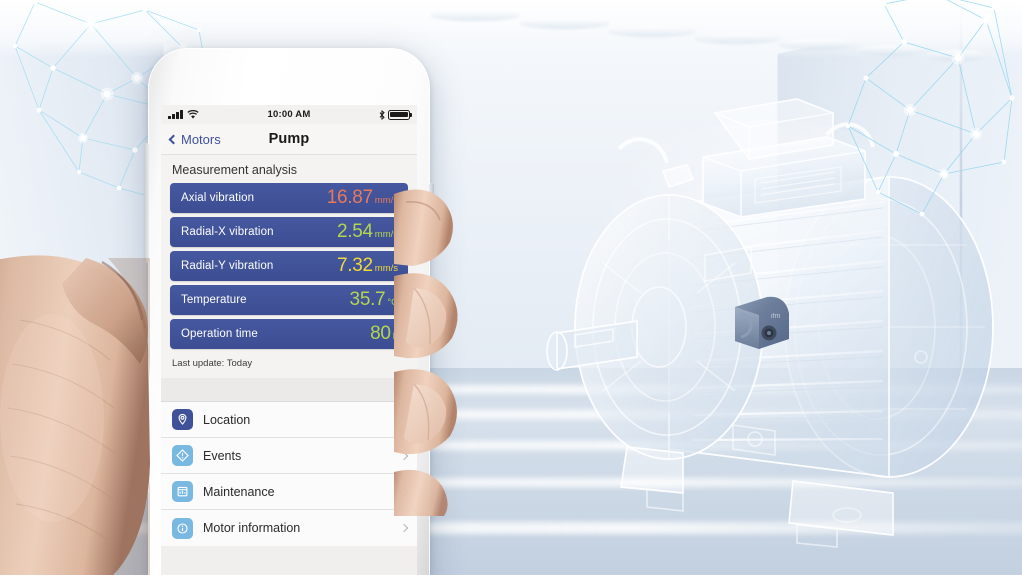 This screenshot has width=1022, height=575. What do you see at coordinates (289, 266) in the screenshot?
I see `measurement-row-radial-y-vibration: Radial-Y vibration 7.32 mm/s` at bounding box center [289, 266].